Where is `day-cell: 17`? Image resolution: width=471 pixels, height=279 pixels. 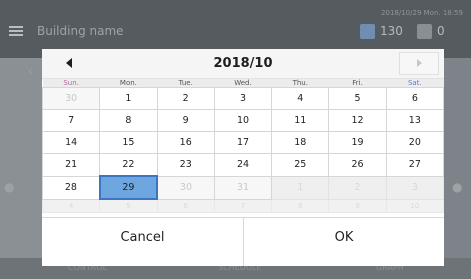
day-cell: 17 is located at coordinates (243, 142).